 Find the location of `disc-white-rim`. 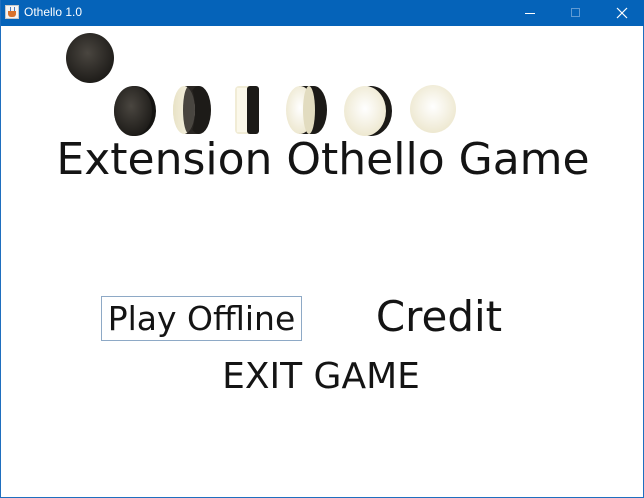

disc-white-rim is located at coordinates (368, 111).